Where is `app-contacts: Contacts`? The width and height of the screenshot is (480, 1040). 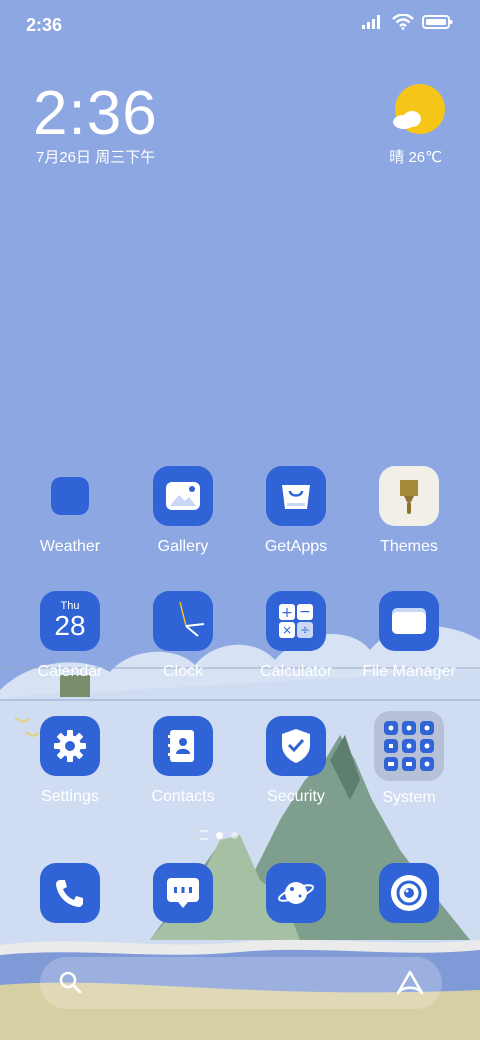
app-contacts: Contacts is located at coordinates (183, 761).